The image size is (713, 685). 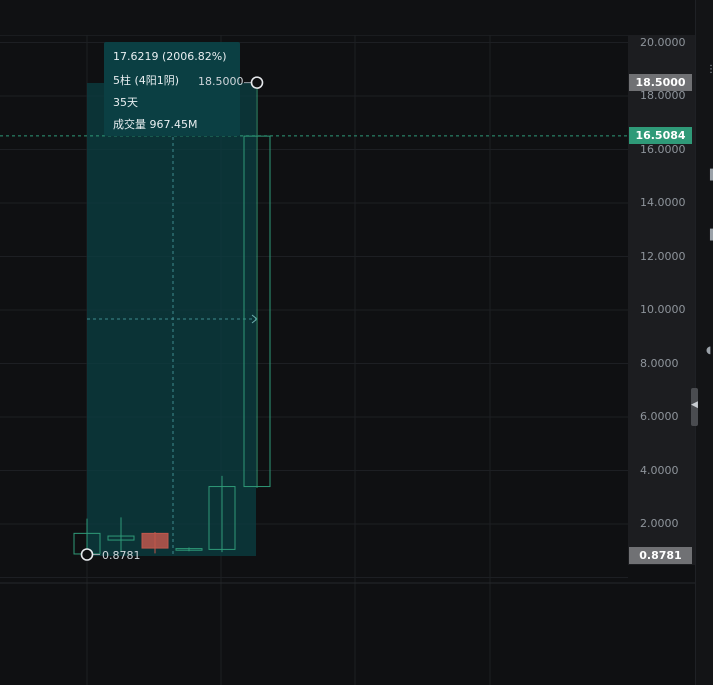 What do you see at coordinates (660, 135) in the screenshot?
I see `current-price-tag: 16.5084` at bounding box center [660, 135].